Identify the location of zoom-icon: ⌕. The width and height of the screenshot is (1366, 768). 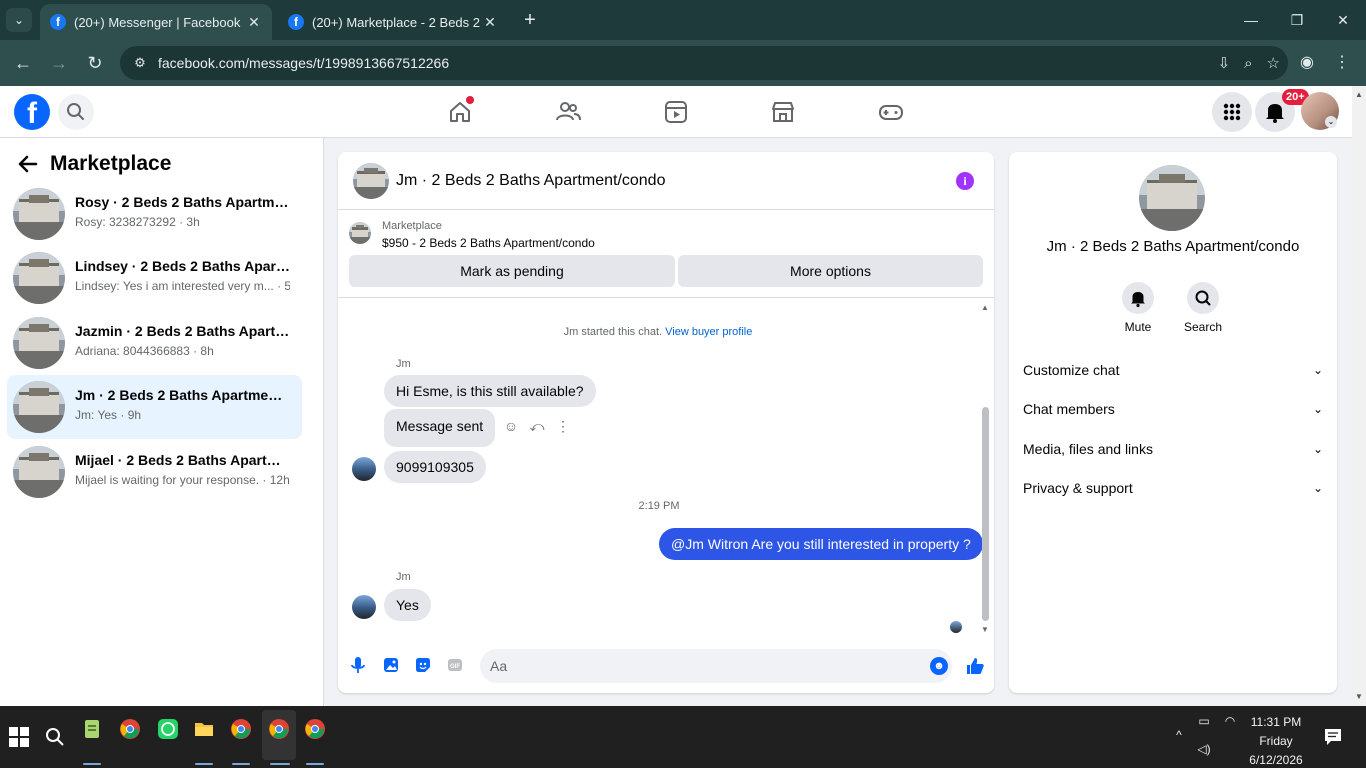
(1248, 63).